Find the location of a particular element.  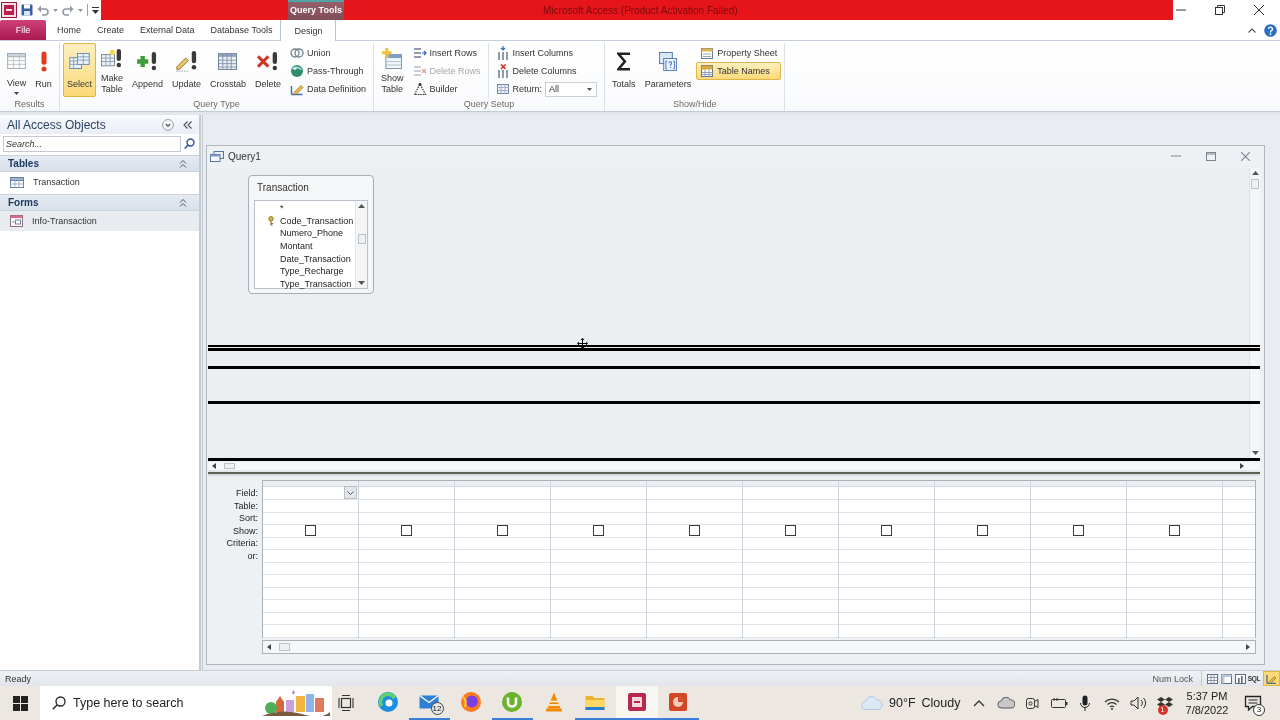

minimize-icon is located at coordinates (1176, 156).